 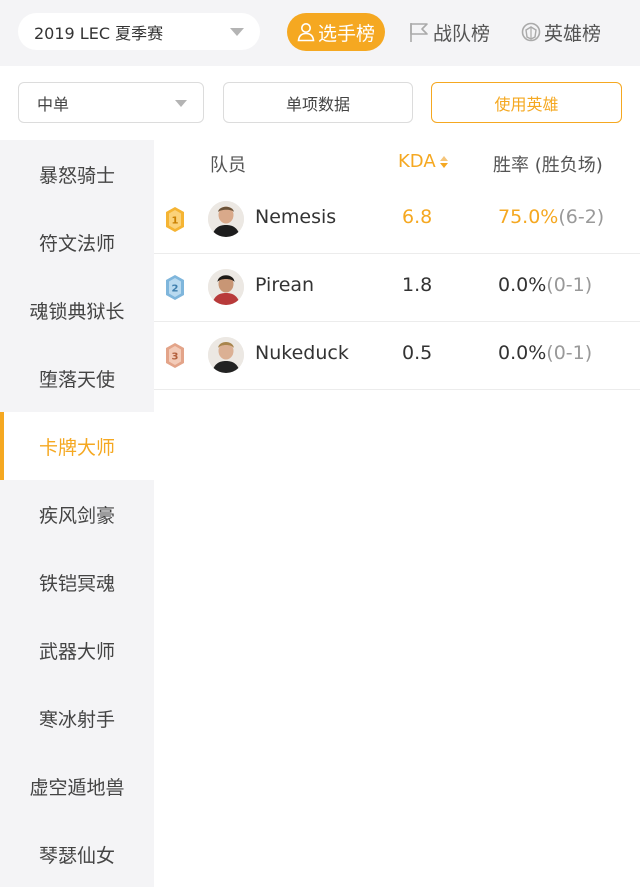 I want to click on sidebar-item-label: 疾风剑豪, so click(x=76, y=515).